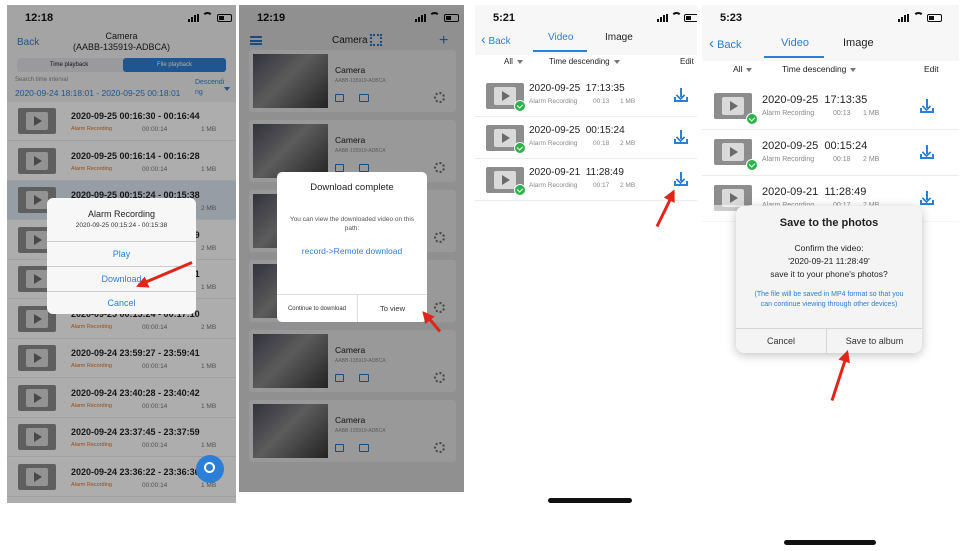 The height and width of the screenshot is (551, 962). I want to click on dialog-title: Save to the photos, so click(829, 223).